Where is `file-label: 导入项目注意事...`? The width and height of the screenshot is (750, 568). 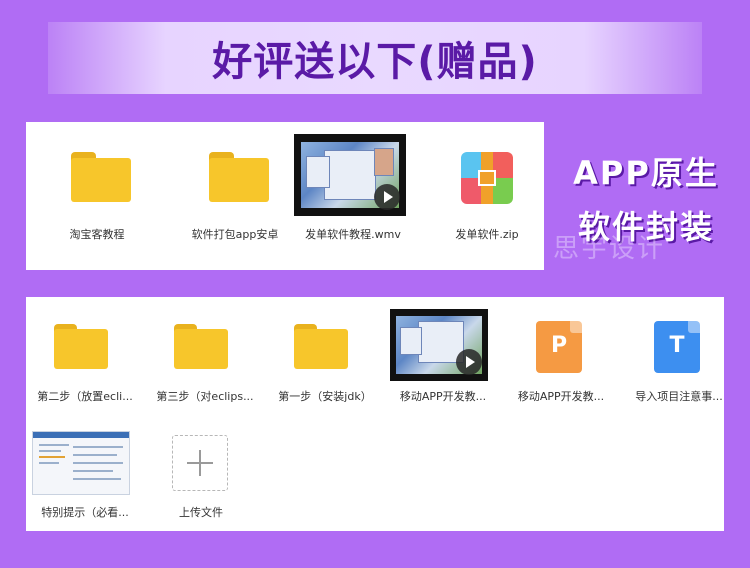
file-label: 导入项目注意事... is located at coordinates (679, 396).